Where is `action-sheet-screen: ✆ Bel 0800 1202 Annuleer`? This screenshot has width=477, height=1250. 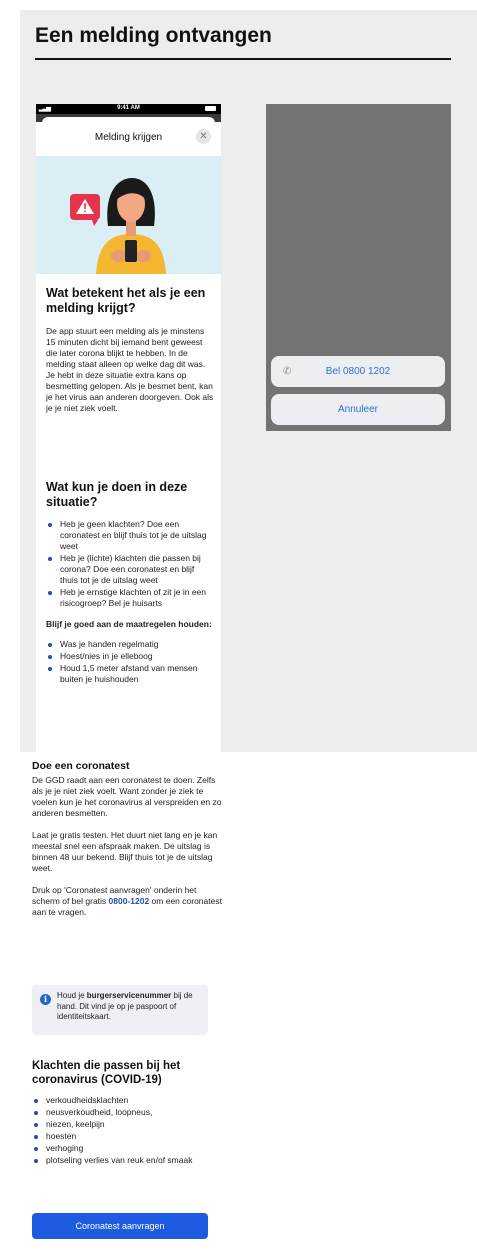
action-sheet-screen: ✆ Bel 0800 1202 Annuleer is located at coordinates (358, 267).